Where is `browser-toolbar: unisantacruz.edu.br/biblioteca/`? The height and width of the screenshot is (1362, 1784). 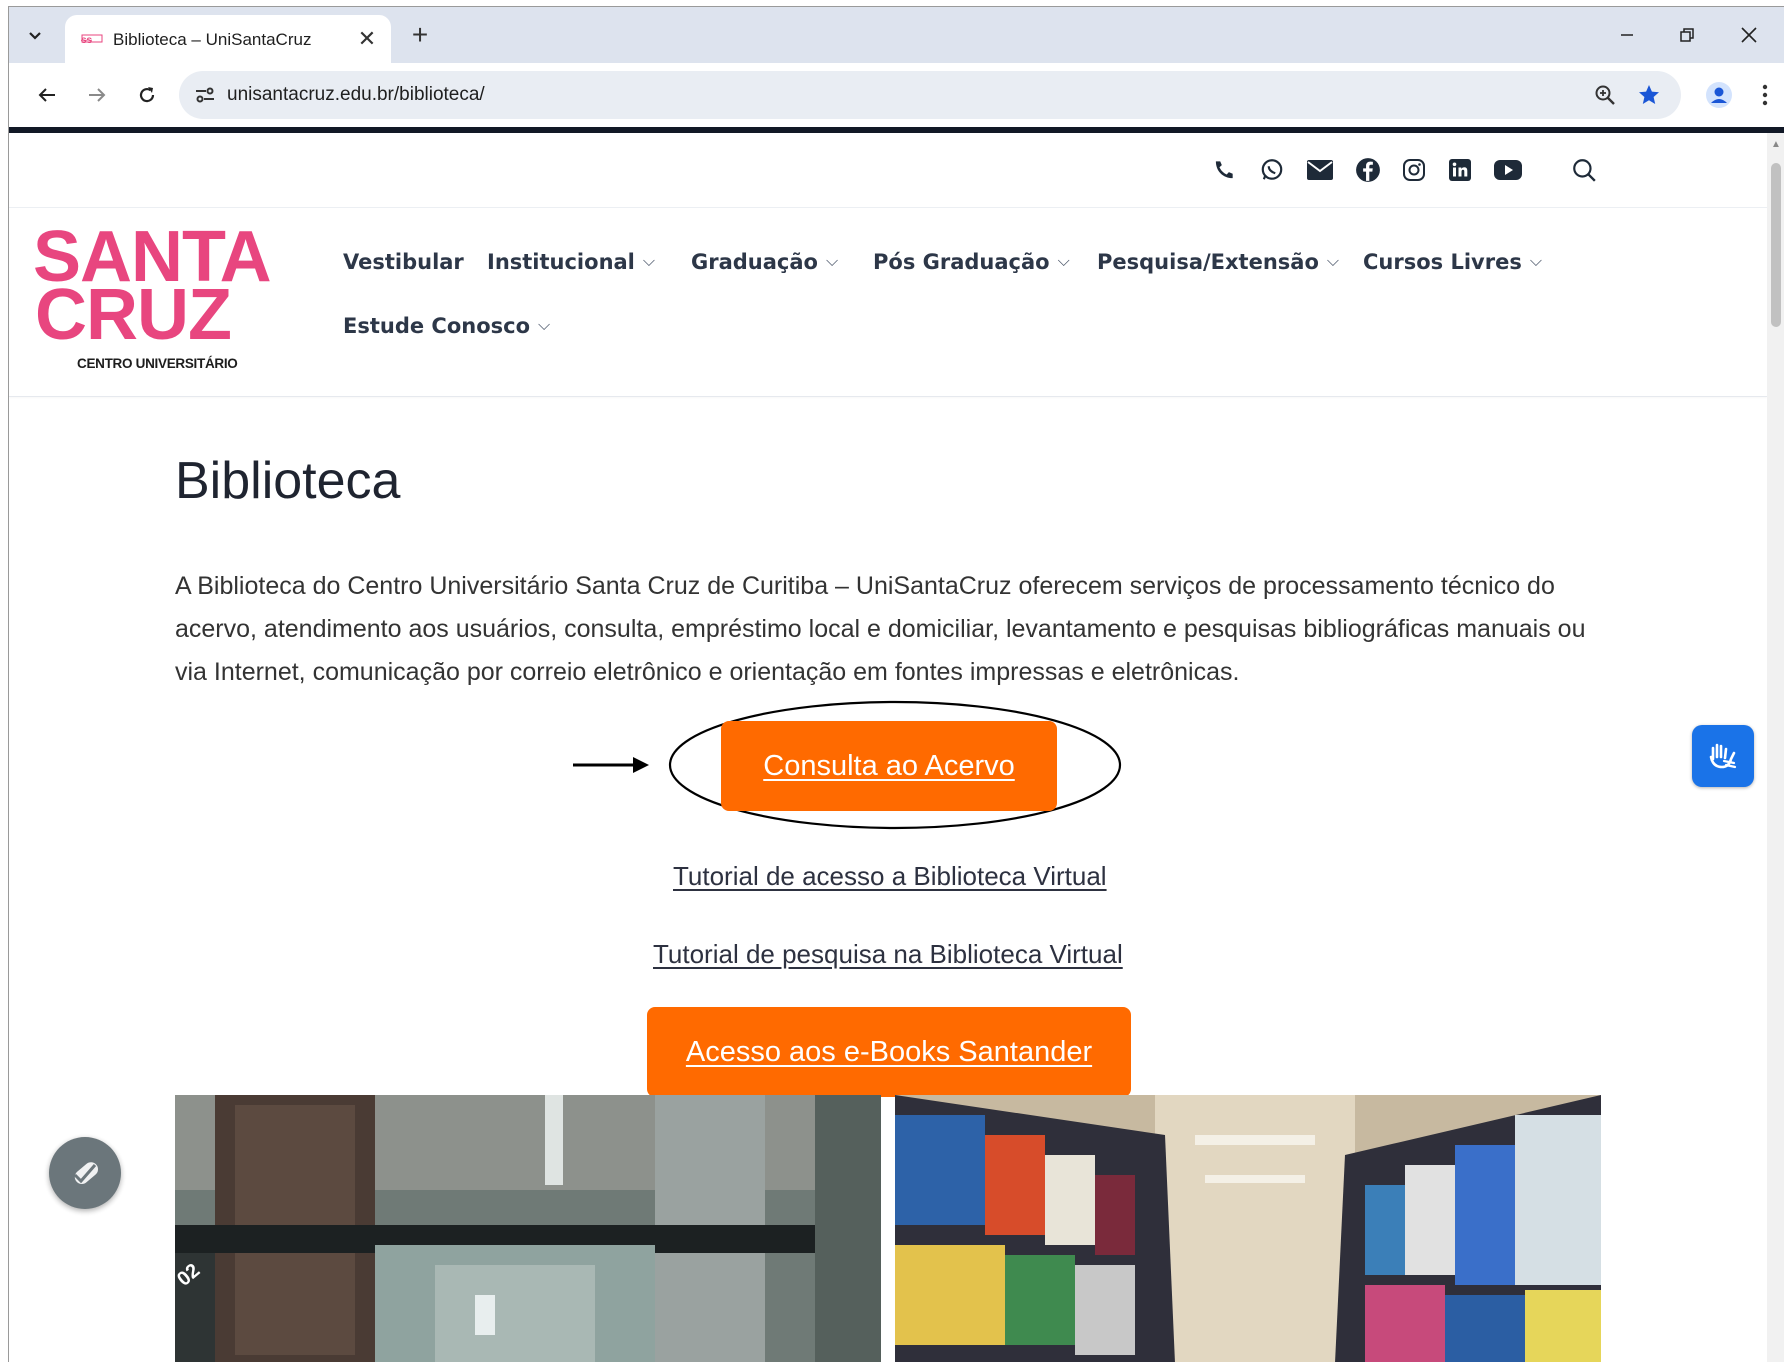 browser-toolbar: unisantacruz.edu.br/biblioteca/ is located at coordinates (896, 95).